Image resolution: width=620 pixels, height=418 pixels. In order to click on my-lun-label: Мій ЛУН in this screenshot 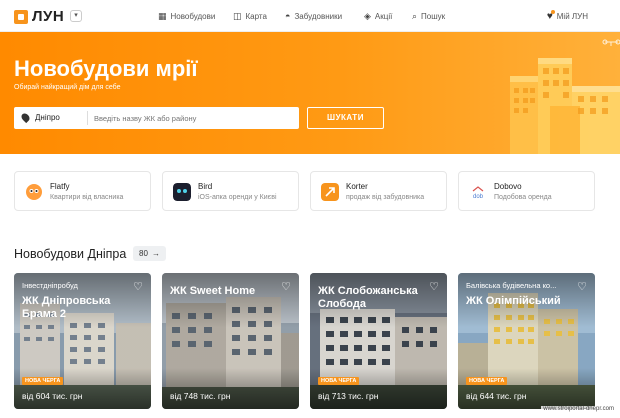, I will do `click(572, 16)`.